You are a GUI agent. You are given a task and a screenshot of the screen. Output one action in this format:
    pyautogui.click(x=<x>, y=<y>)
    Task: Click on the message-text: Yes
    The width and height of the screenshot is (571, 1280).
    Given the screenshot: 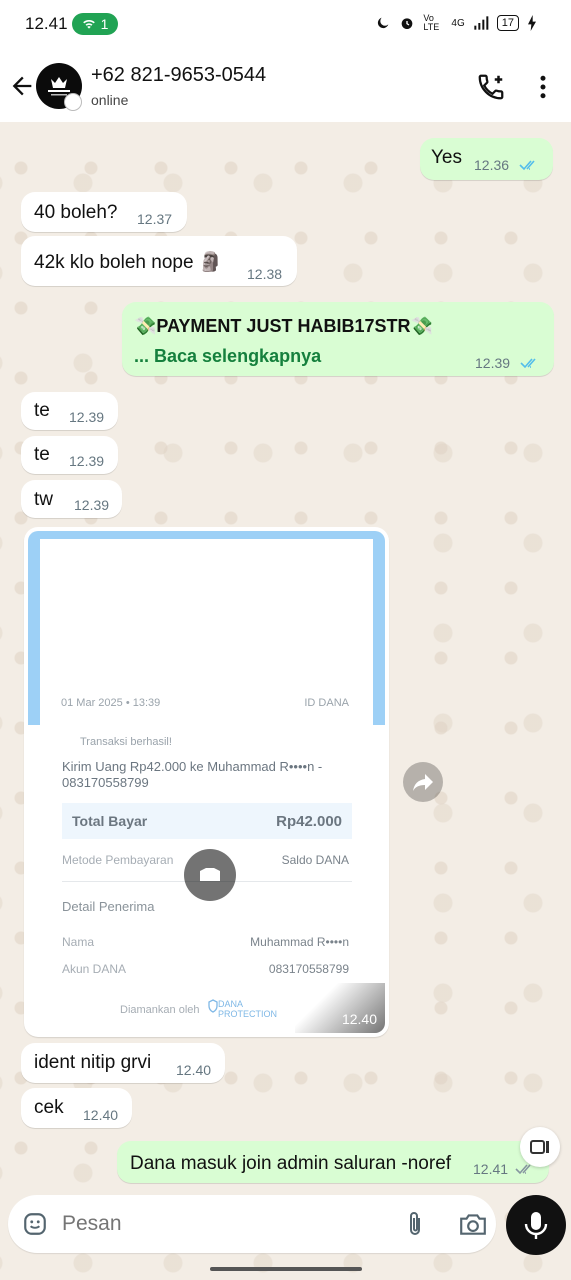 What is the action you would take?
    pyautogui.click(x=446, y=157)
    